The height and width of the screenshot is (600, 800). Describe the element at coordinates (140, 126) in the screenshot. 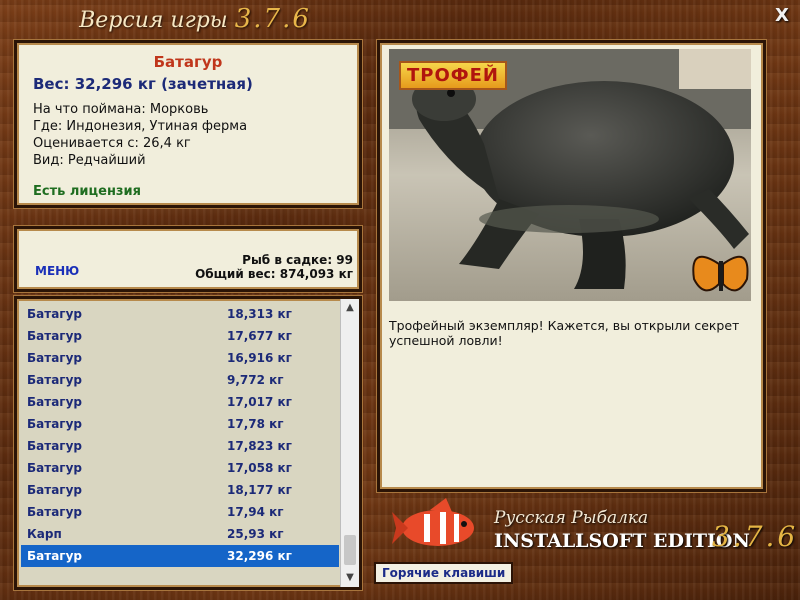

I see `fish-location: Где: Индонезия, Утиная ферма` at that location.